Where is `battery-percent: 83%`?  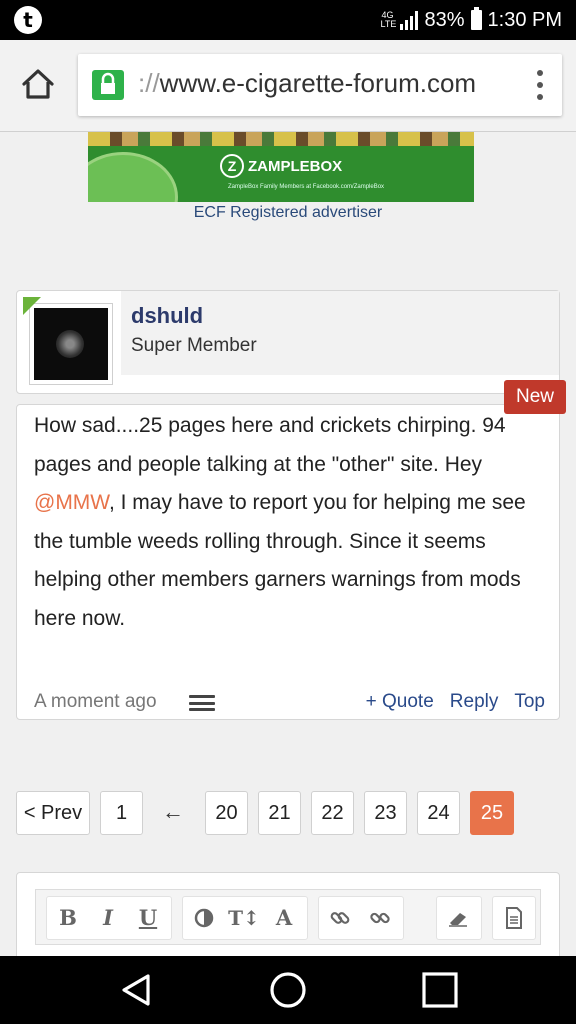
battery-percent: 83% is located at coordinates (444, 19).